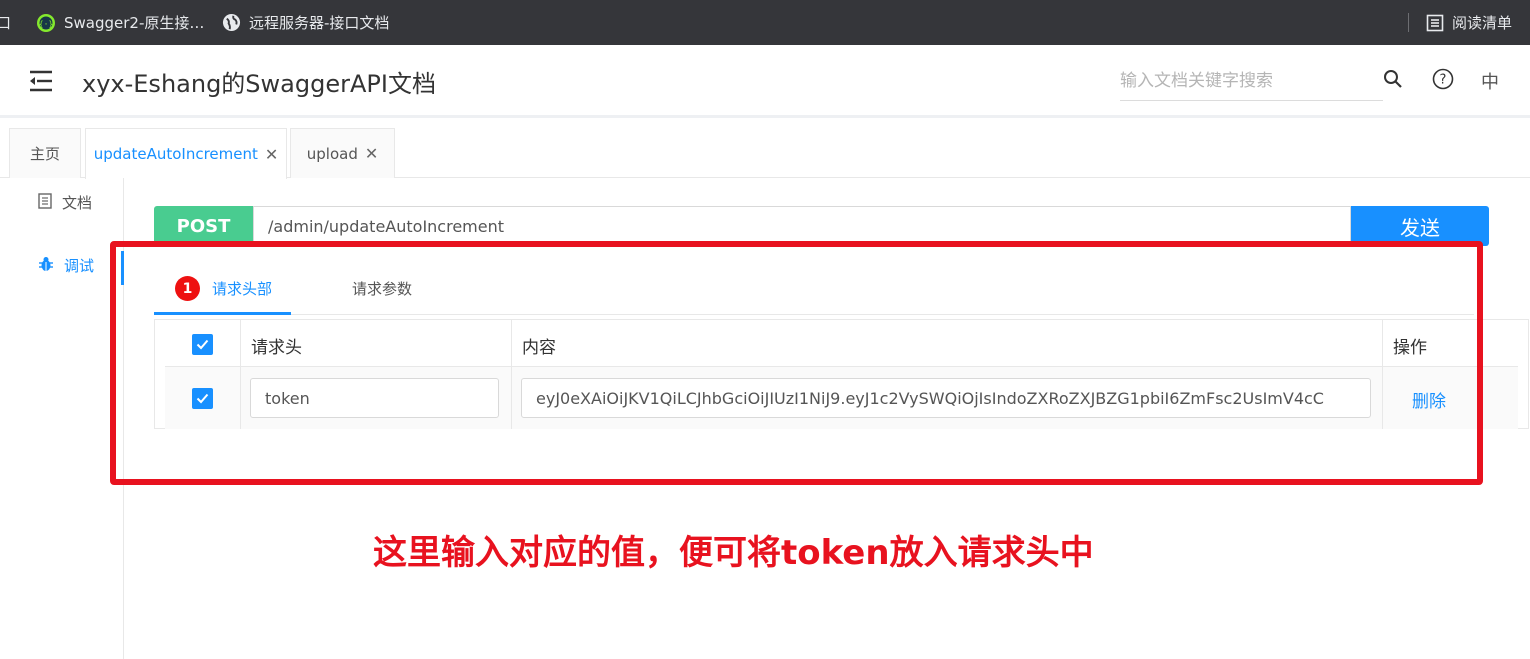 Image resolution: width=1530 pixels, height=659 pixels. I want to click on side-item-label: 文档, so click(77, 203).